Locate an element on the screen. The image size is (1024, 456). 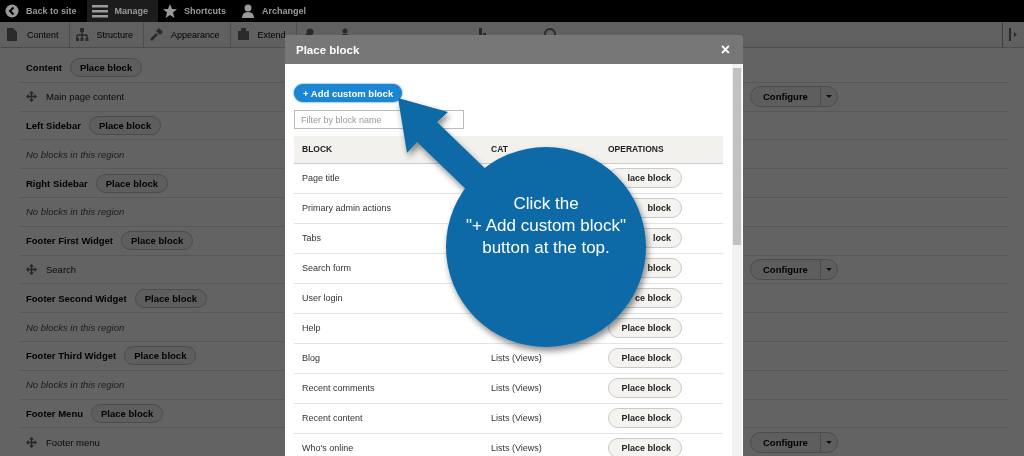
region-title: Left Sidebar is located at coordinates (53, 125).